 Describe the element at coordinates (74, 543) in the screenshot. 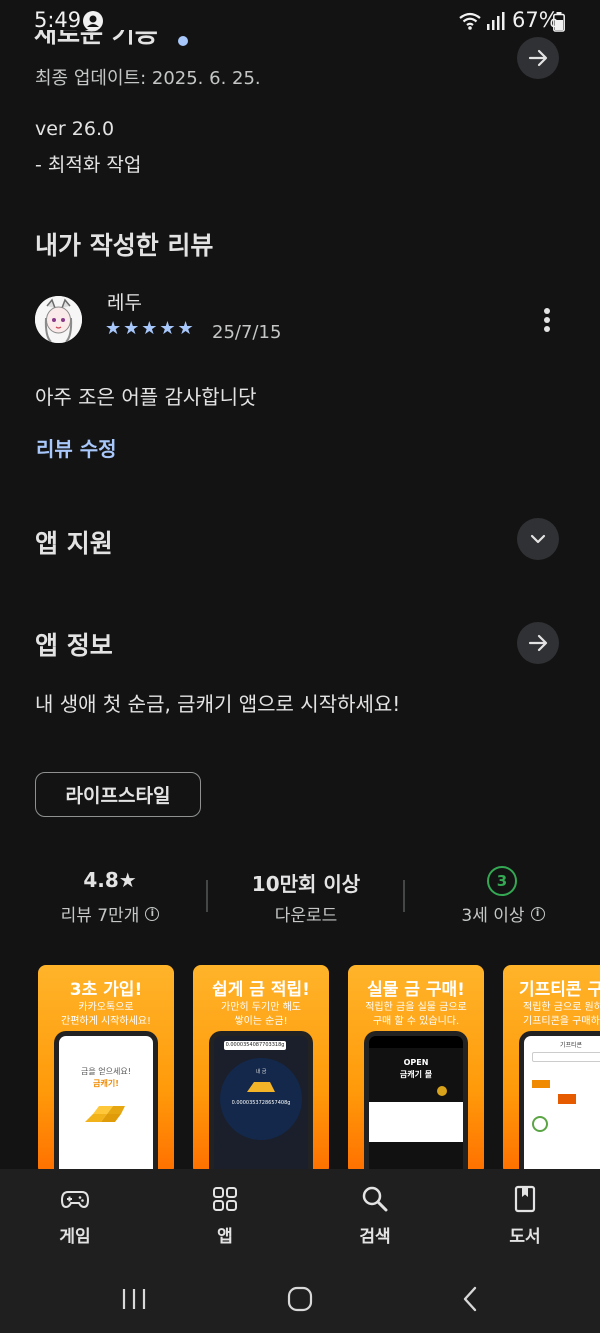

I see `app-support-title: 앱 지원` at that location.